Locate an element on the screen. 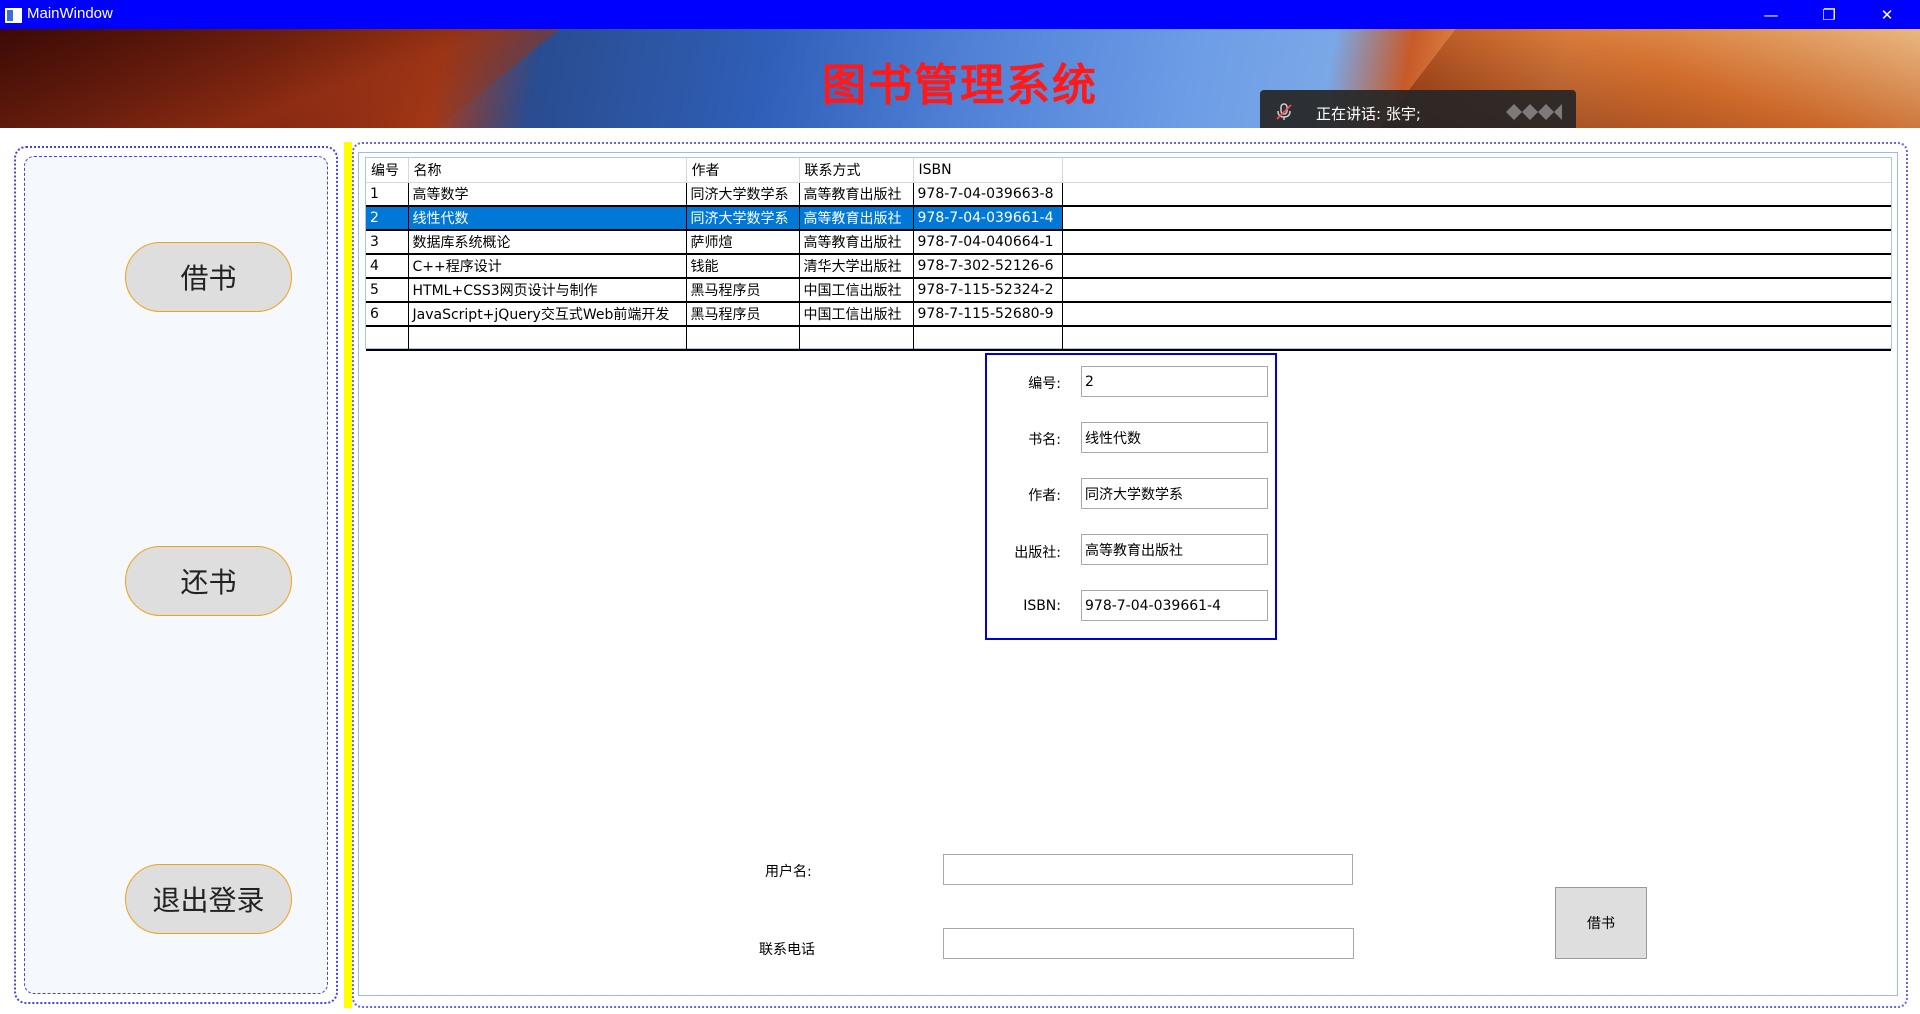 This screenshot has height=1014, width=1920. borrow-book-button: 借书 is located at coordinates (208, 277).